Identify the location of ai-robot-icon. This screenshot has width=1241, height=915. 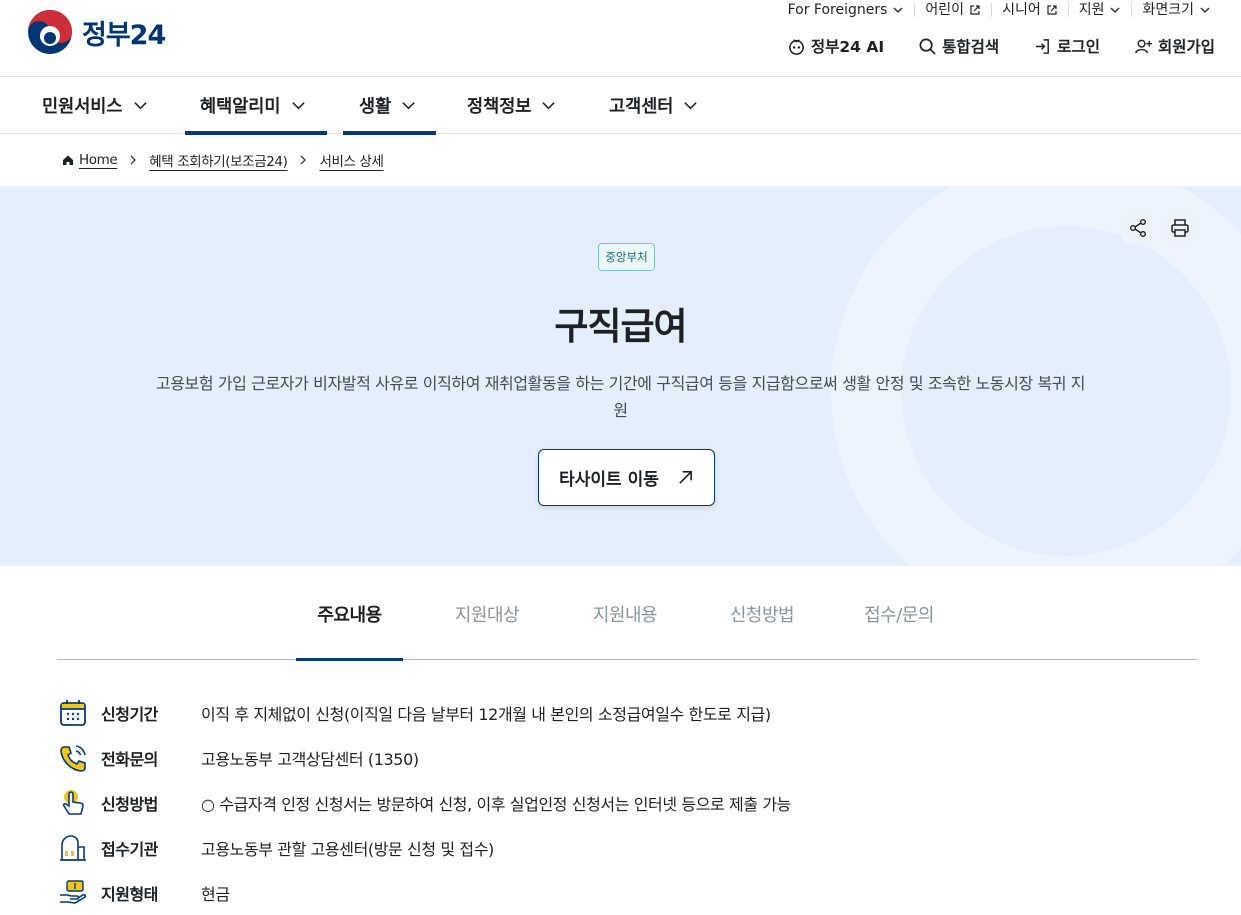
(796, 46).